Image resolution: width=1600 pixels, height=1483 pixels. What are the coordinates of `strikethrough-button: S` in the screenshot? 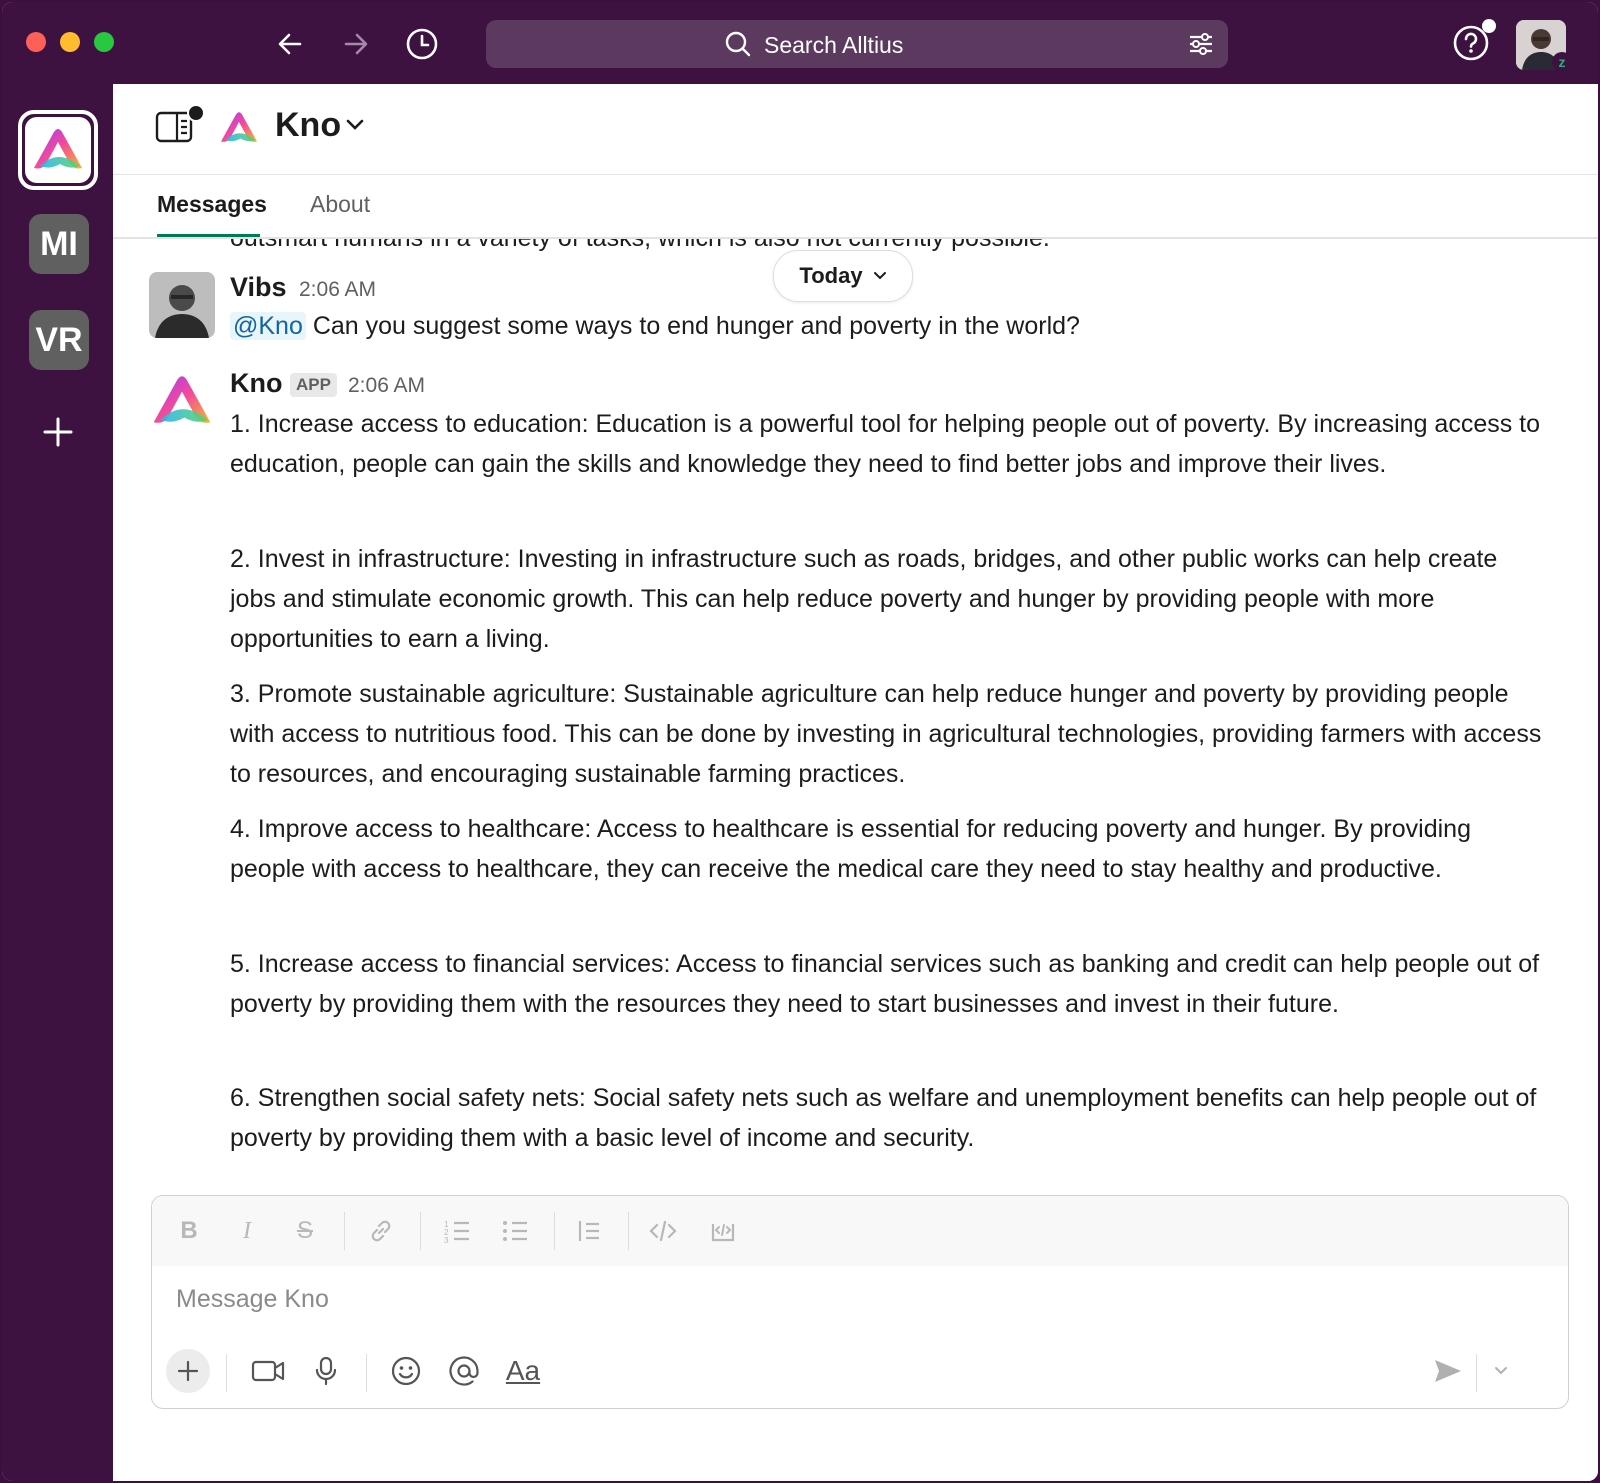 It's located at (305, 1231).